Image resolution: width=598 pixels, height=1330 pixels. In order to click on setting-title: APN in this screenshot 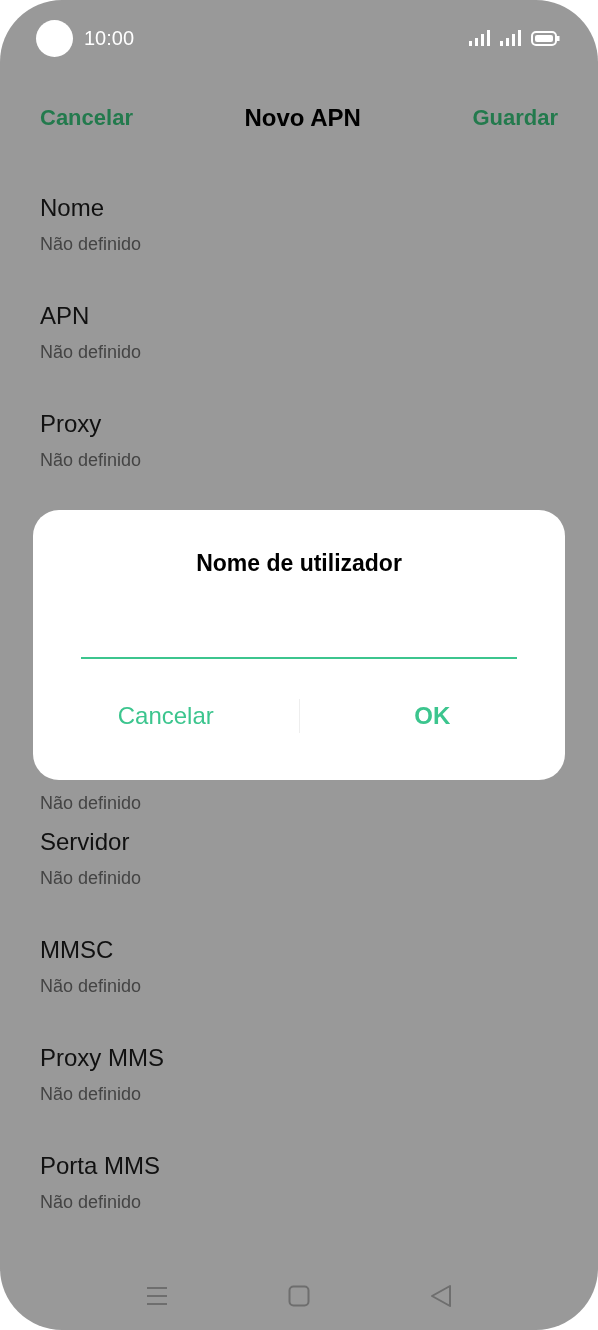, I will do `click(65, 316)`.